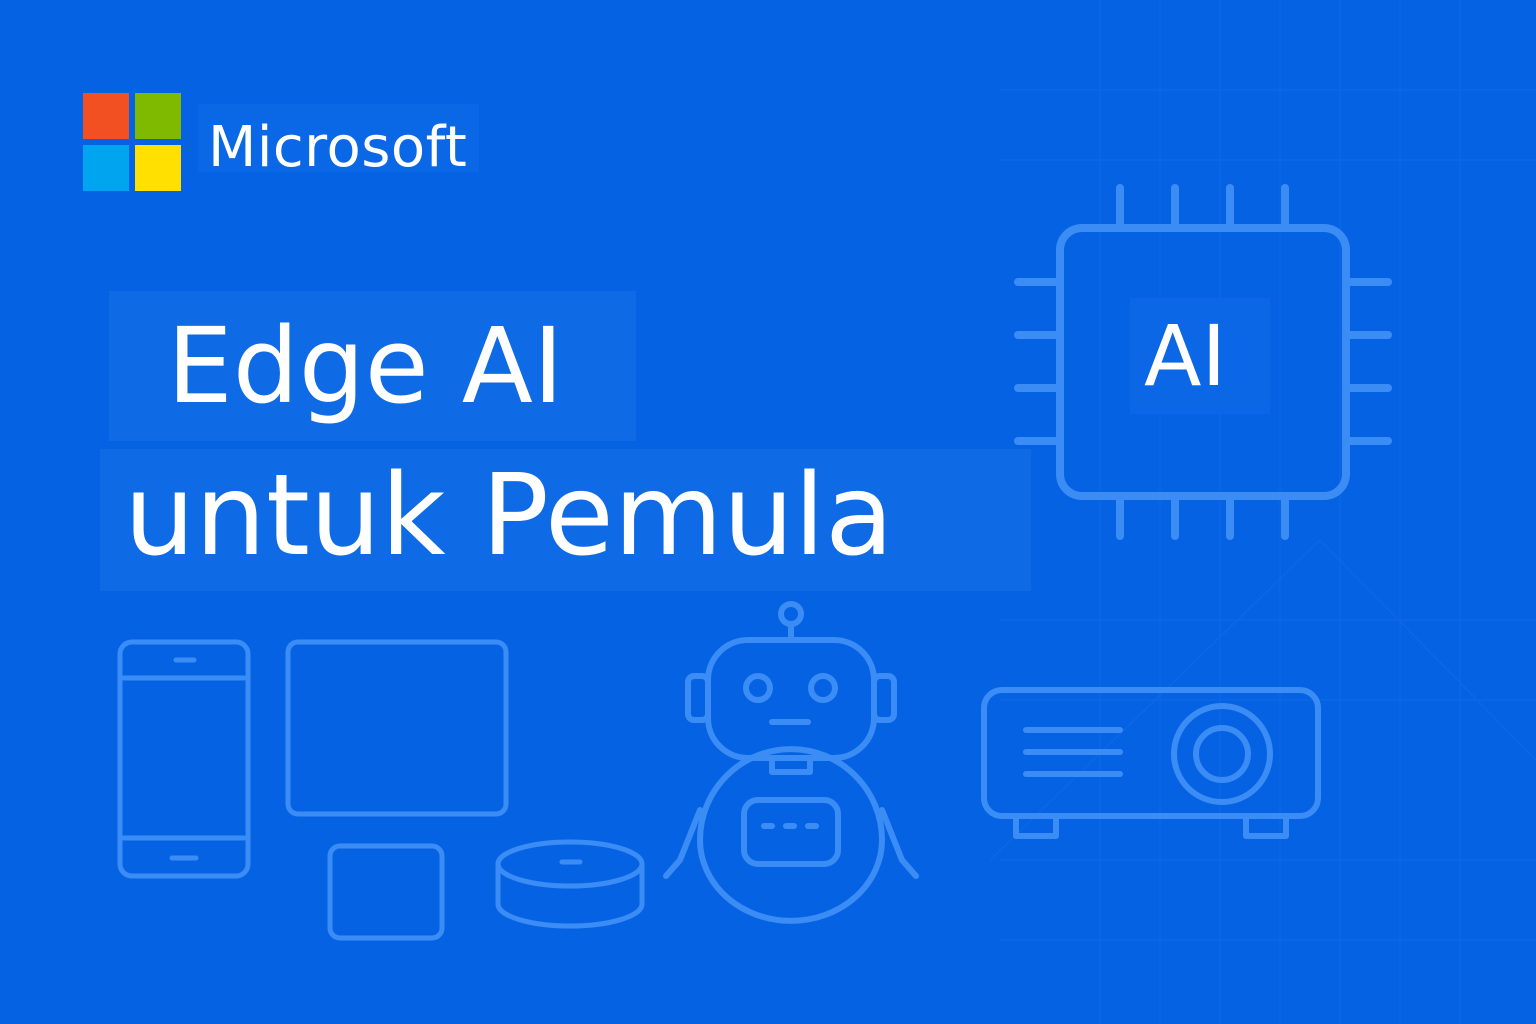 Image resolution: width=1536 pixels, height=1024 pixels. What do you see at coordinates (1200, 356) in the screenshot?
I see `chip-label: AI` at bounding box center [1200, 356].